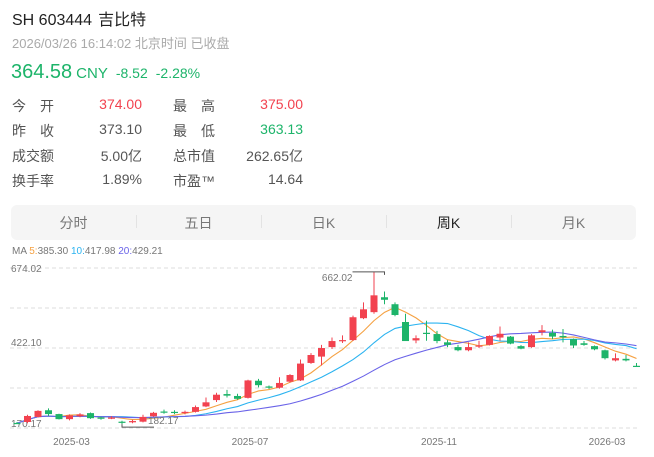 Image resolution: width=654 pixels, height=457 pixels. I want to click on tab-daily-k: 日K, so click(323, 223).